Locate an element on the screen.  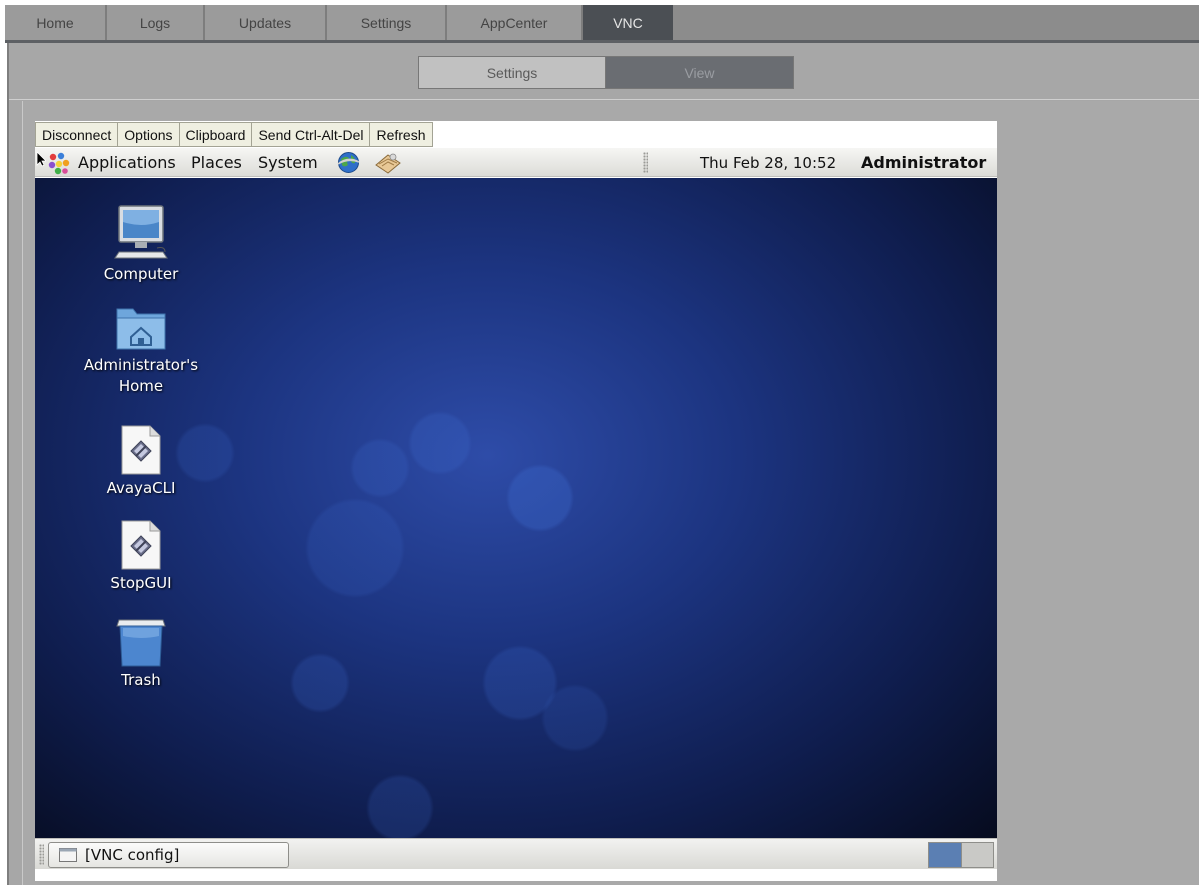
home-label-line1: Administrator's is located at coordinates (141, 365).